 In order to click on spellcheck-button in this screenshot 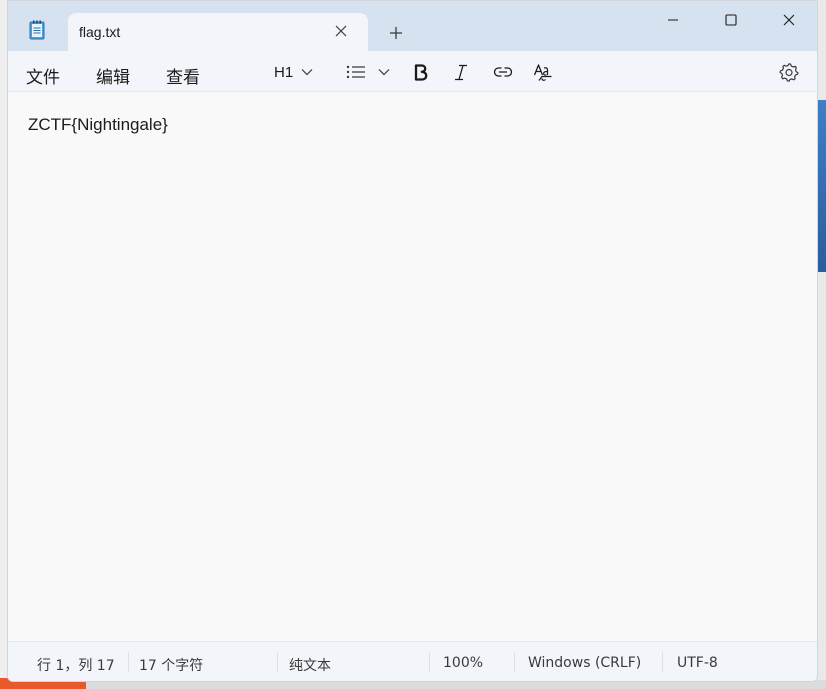, I will do `click(543, 72)`.